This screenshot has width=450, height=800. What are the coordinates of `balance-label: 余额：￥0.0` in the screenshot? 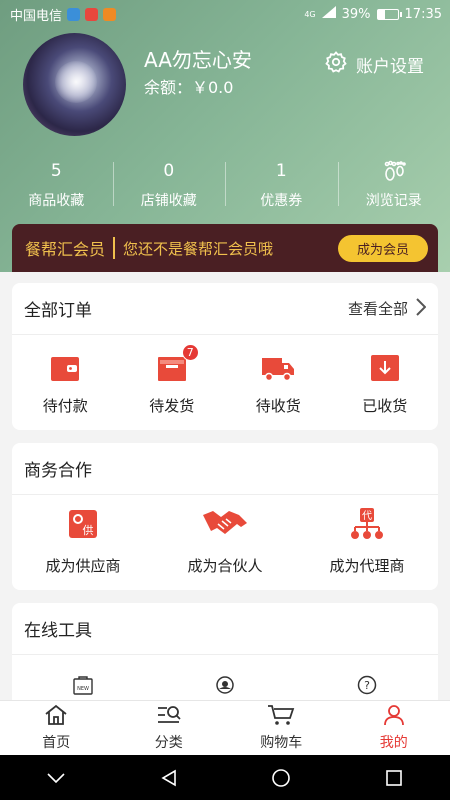 It's located at (189, 87).